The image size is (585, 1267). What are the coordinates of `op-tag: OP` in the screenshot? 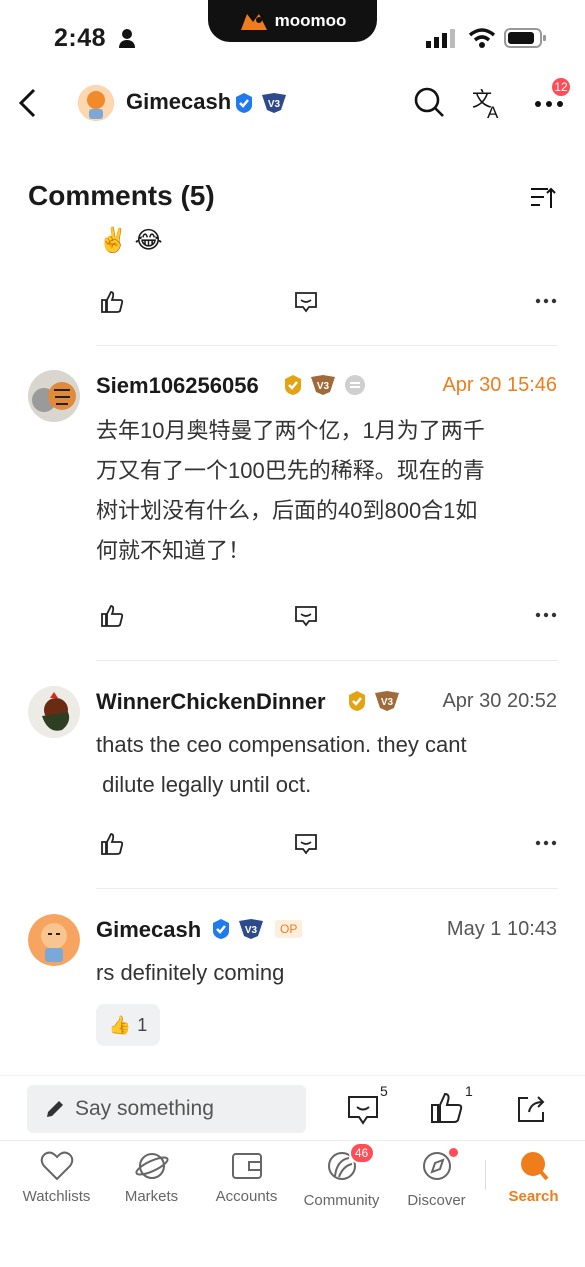 It's located at (289, 929).